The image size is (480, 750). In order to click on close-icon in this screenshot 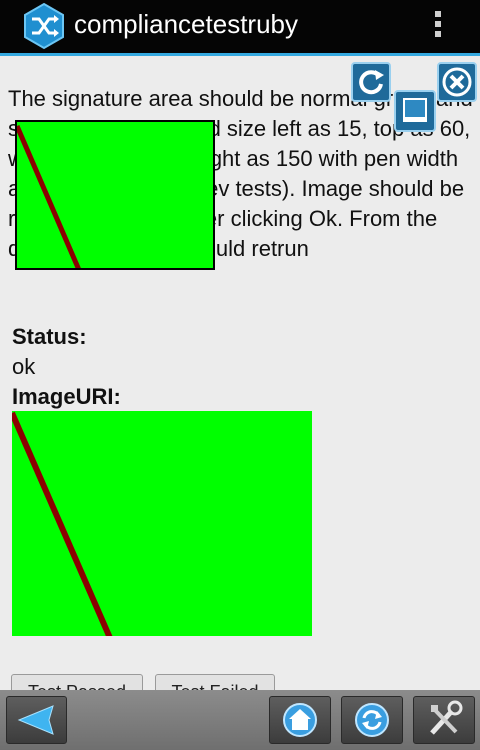, I will do `click(457, 82)`.